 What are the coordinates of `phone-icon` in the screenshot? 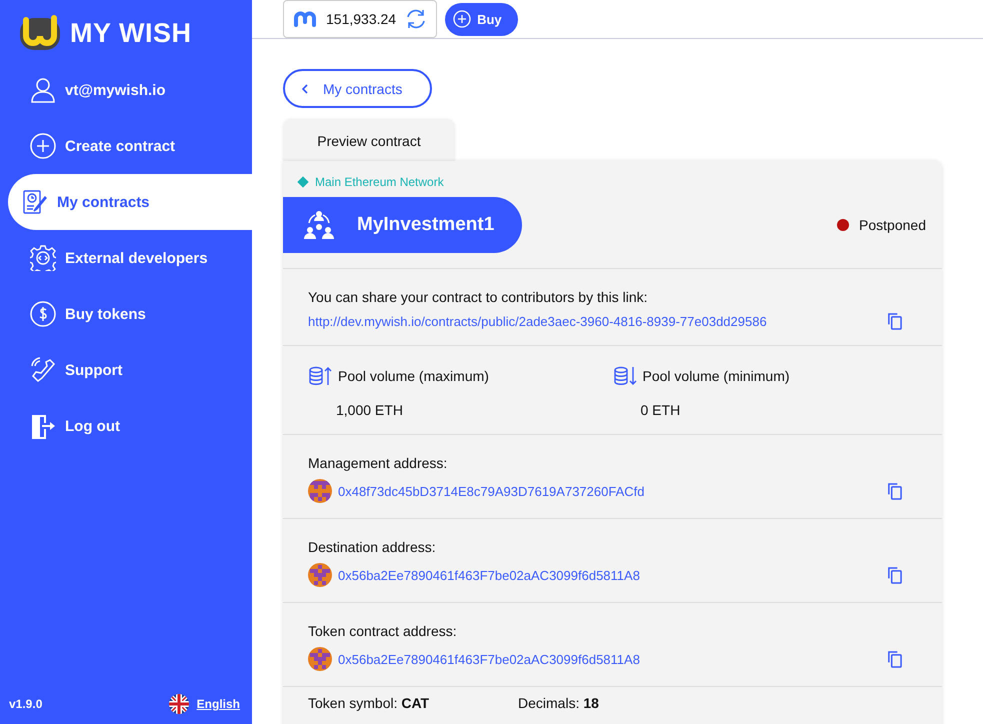 It's located at (43, 370).